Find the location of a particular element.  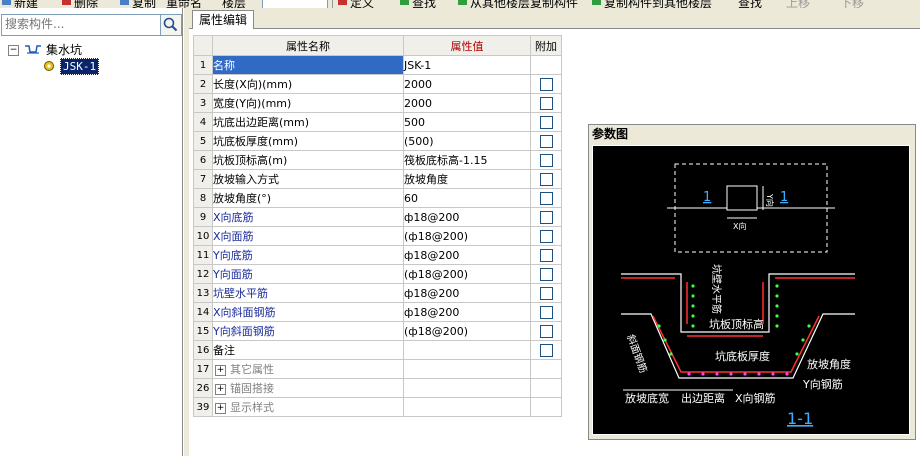

table-row: 2 长度(X向)(mm) 2000 is located at coordinates (377, 84).